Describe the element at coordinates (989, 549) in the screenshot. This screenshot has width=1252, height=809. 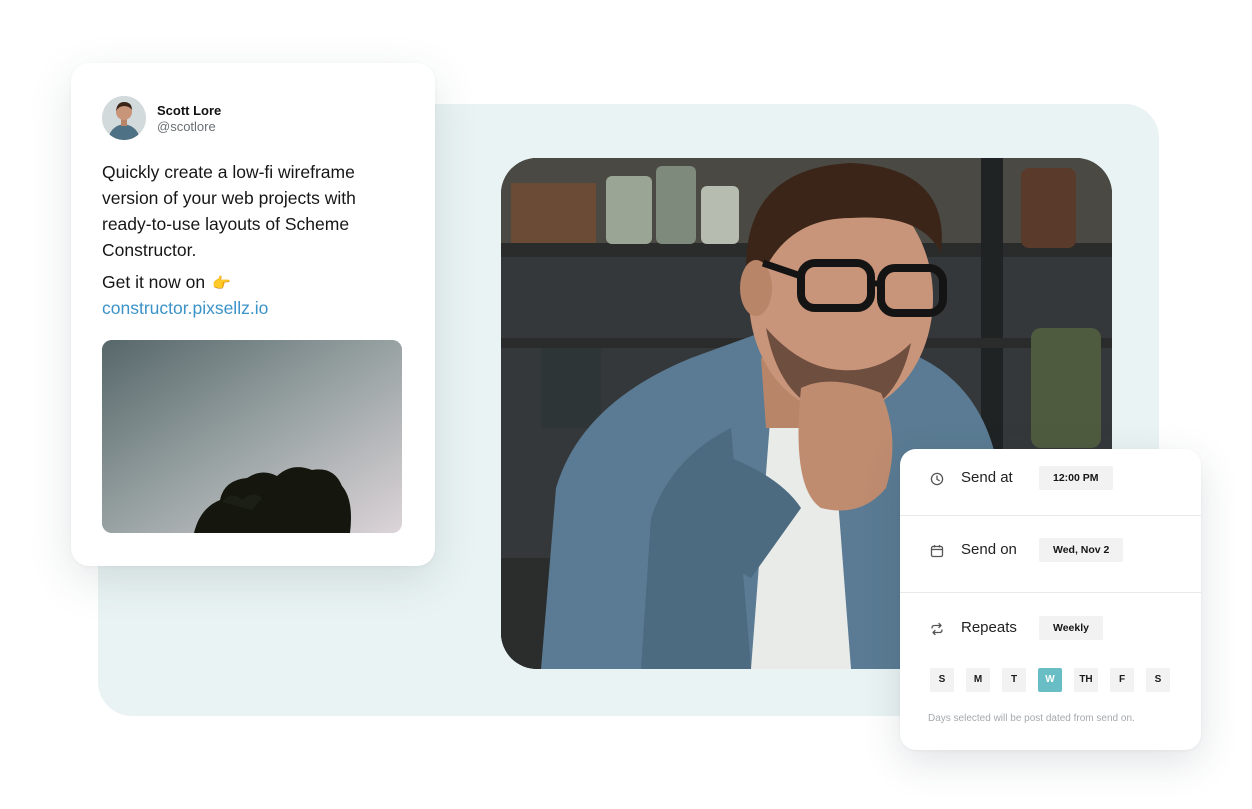
I see `send-on-label: Send on` at that location.